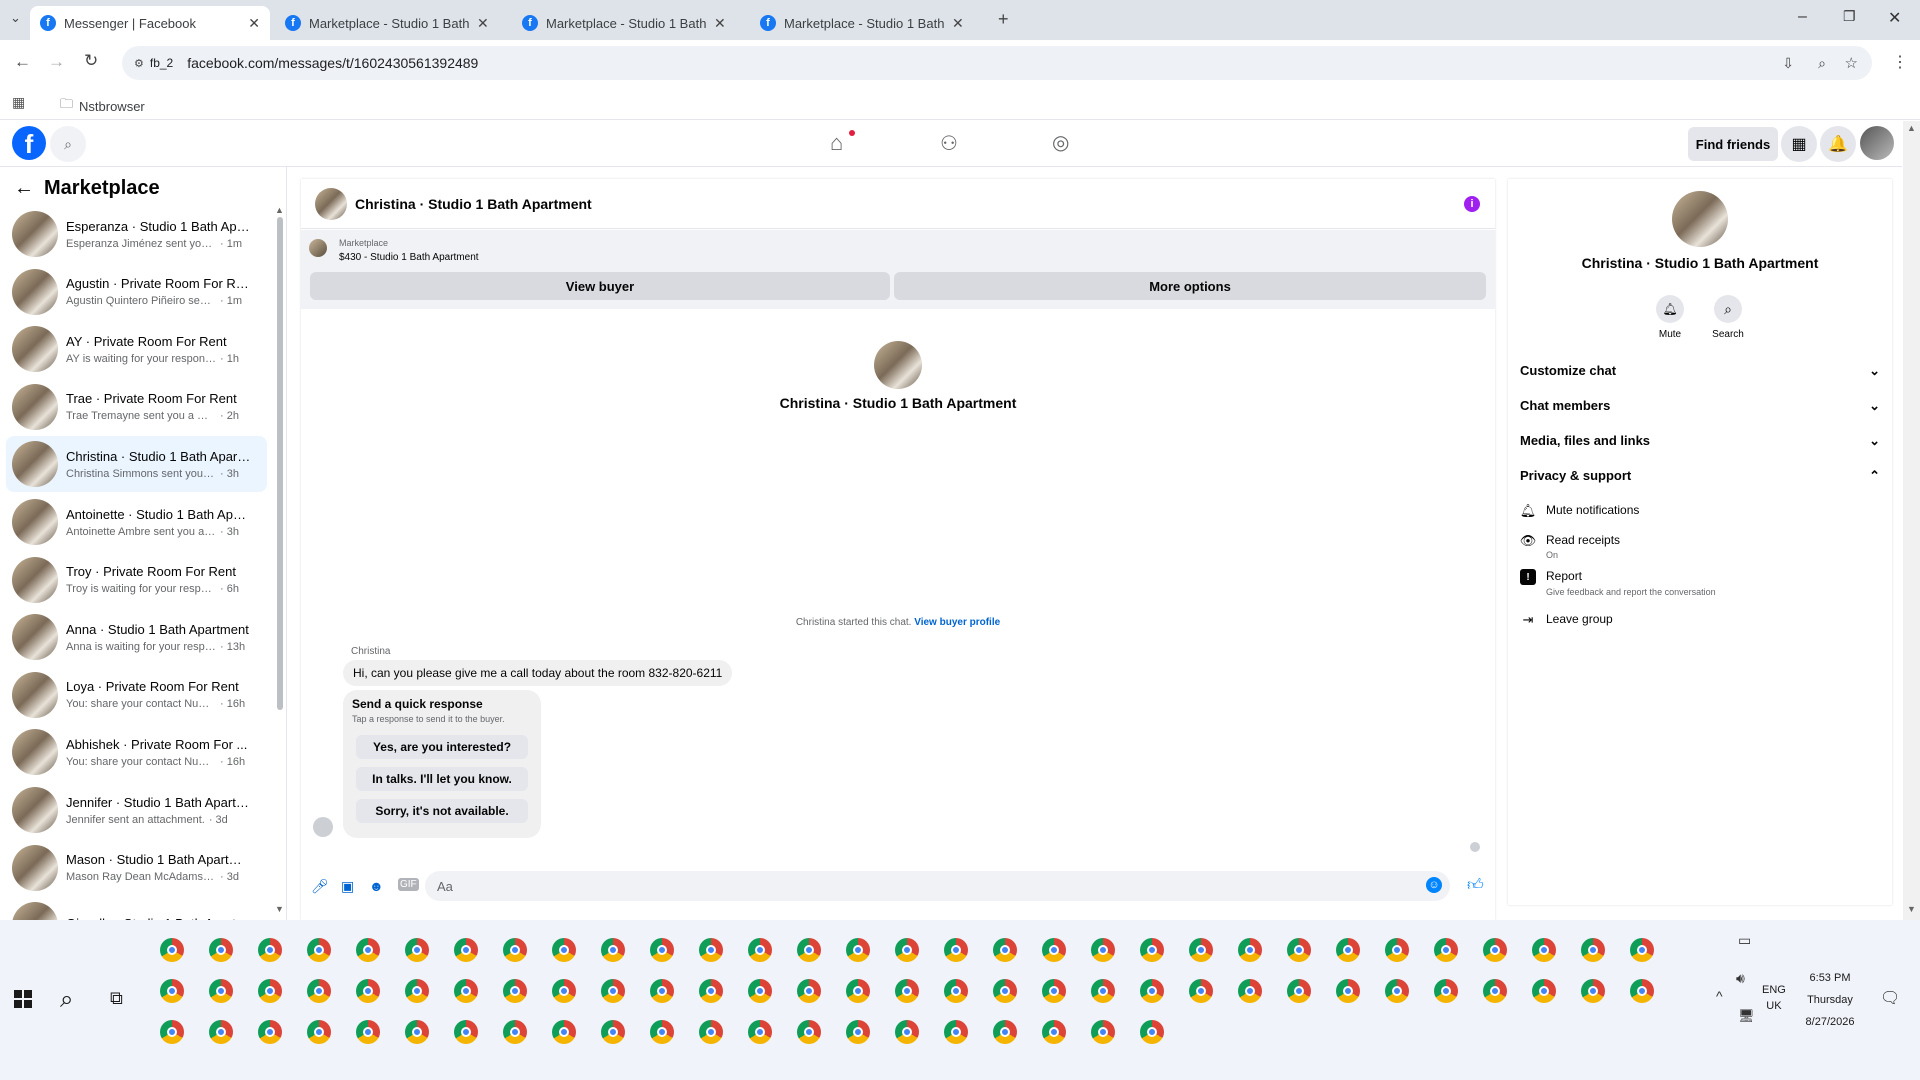  I want to click on restore-icon: ❐, so click(1849, 16).